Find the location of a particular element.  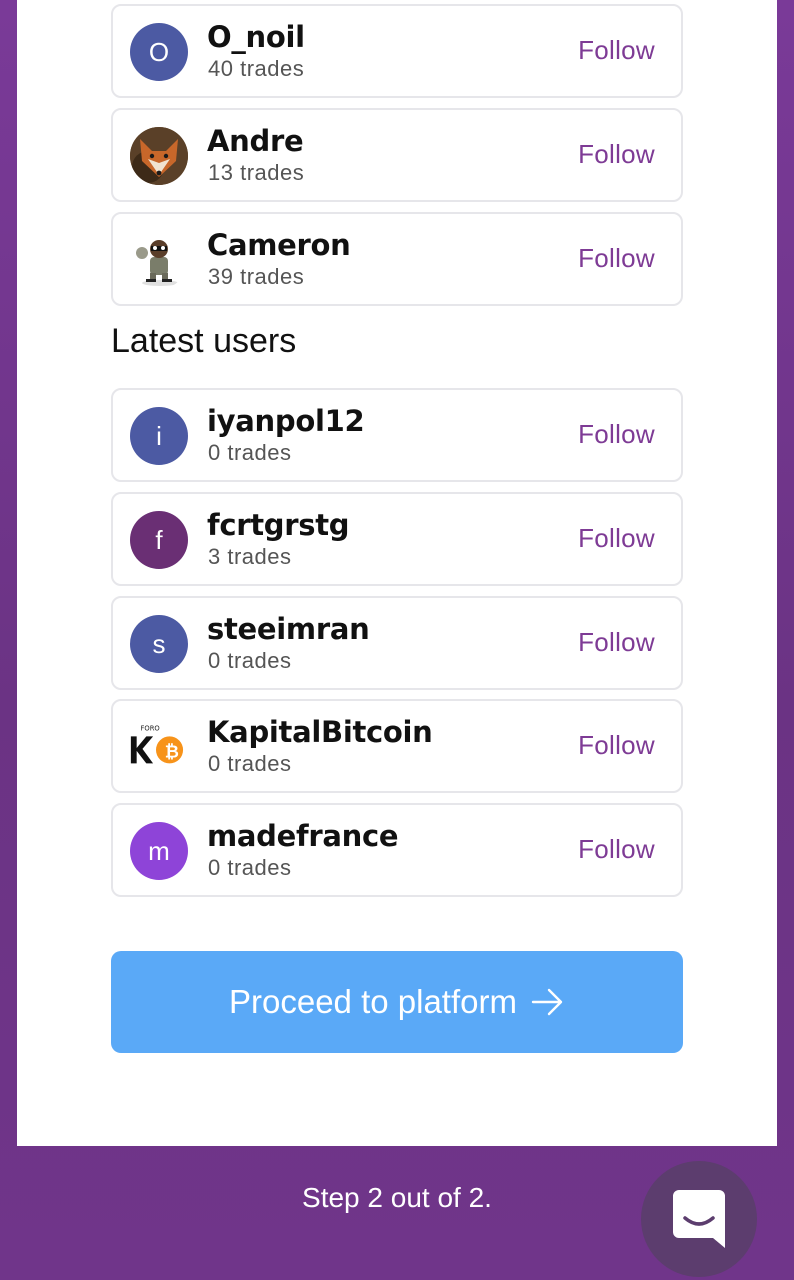

avatar: FORO ₿ is located at coordinates (156, 747).